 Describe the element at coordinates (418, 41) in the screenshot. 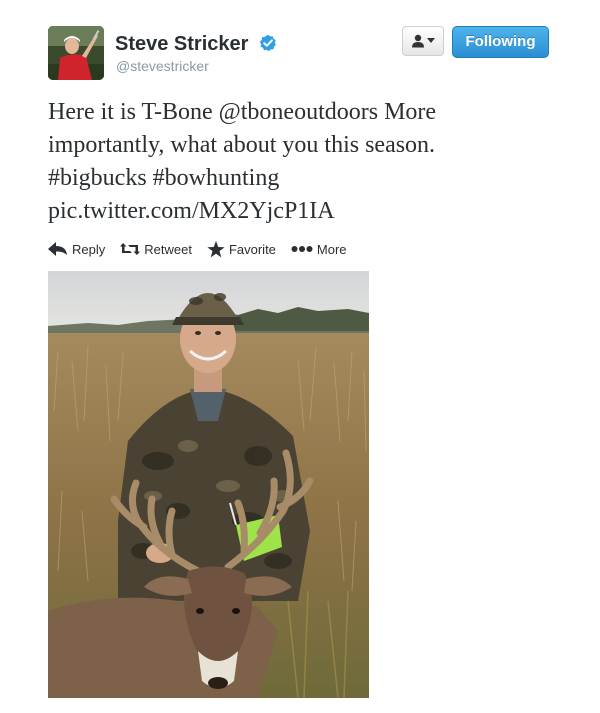

I see `person-icon` at that location.